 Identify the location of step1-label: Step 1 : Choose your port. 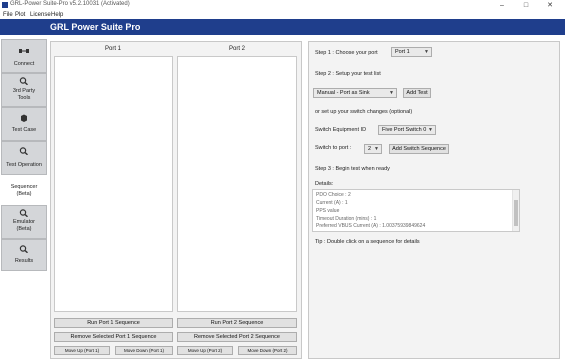
(346, 53).